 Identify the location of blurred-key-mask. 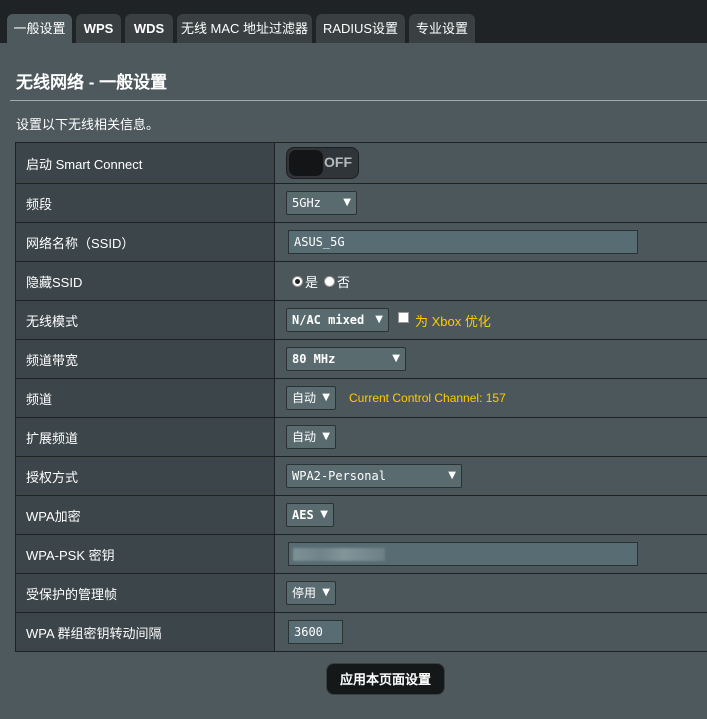
(339, 554).